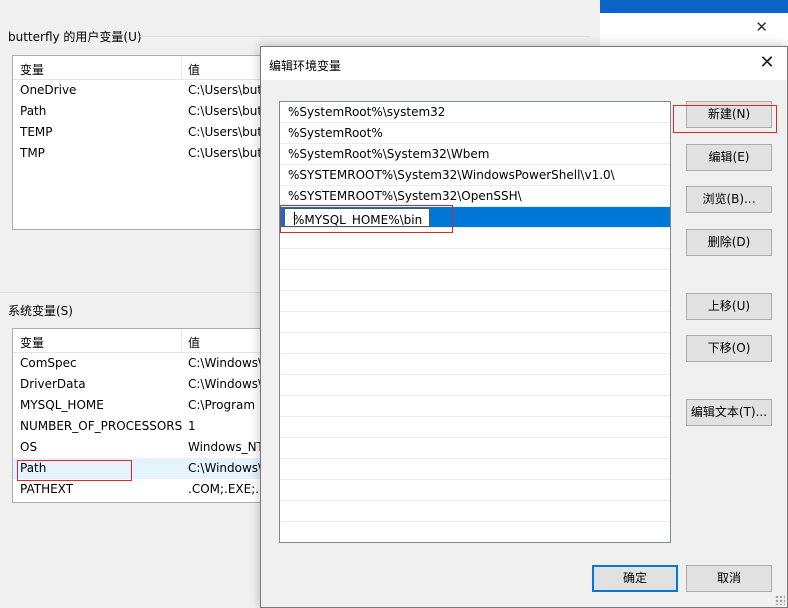 The width and height of the screenshot is (788, 608). Describe the element at coordinates (36, 132) in the screenshot. I see `var-name: TEMP` at that location.